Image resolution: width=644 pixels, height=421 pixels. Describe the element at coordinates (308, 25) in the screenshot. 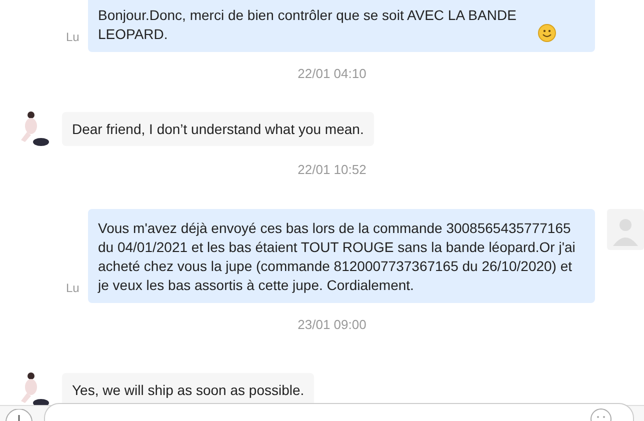

I see `message-text: Bonjour.Donc, merci de bien contrôler que se soit AVEC LA BANDE LEOPARD.` at that location.